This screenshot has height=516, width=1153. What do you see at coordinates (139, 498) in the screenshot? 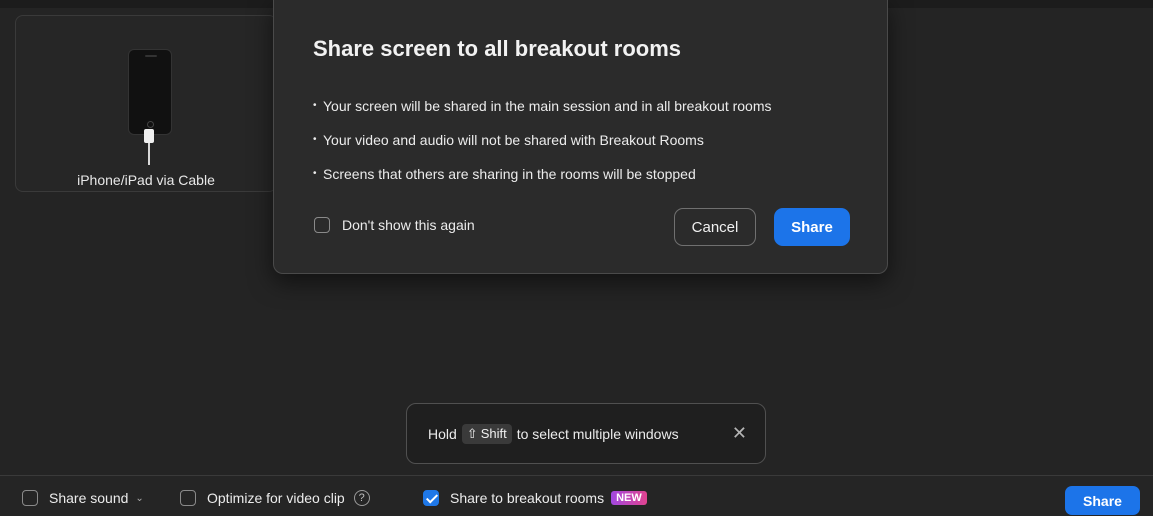
I see `chevron-down-icon: ⌄` at bounding box center [139, 498].